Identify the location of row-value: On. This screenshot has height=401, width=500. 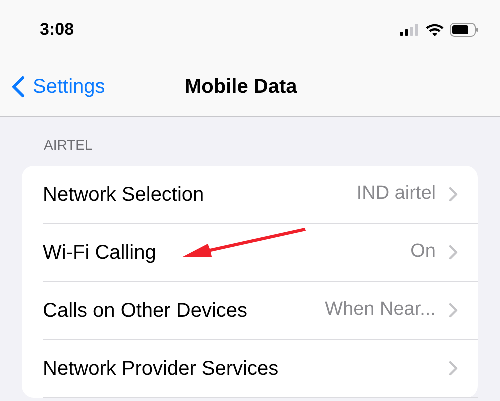
(423, 252).